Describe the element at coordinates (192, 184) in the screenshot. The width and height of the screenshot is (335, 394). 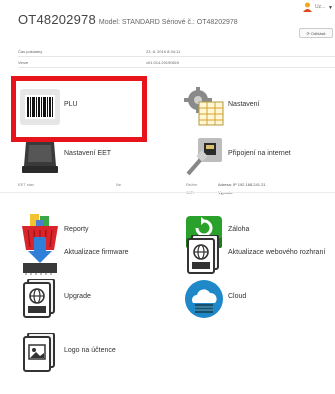
I see `network-status-label: Režim` at that location.